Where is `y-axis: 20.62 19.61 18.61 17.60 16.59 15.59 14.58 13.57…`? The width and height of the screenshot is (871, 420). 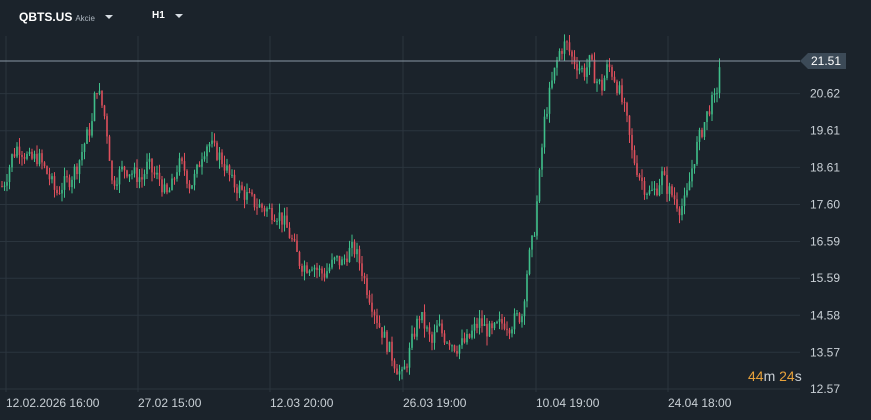
y-axis: 20.62 19.61 18.61 17.60 16.59 15.59 14.58 13.57… is located at coordinates (825, 241).